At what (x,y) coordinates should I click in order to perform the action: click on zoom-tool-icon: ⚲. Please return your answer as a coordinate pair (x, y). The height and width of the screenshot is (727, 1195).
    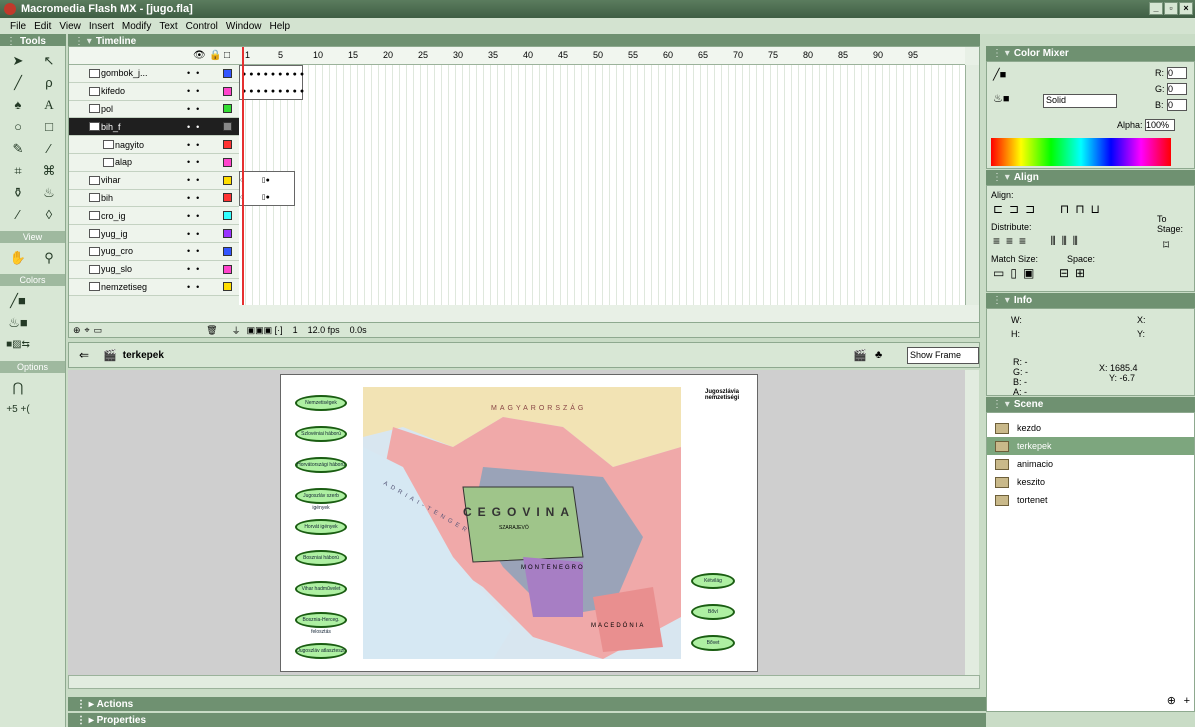
    Looking at the image, I should click on (49, 257).